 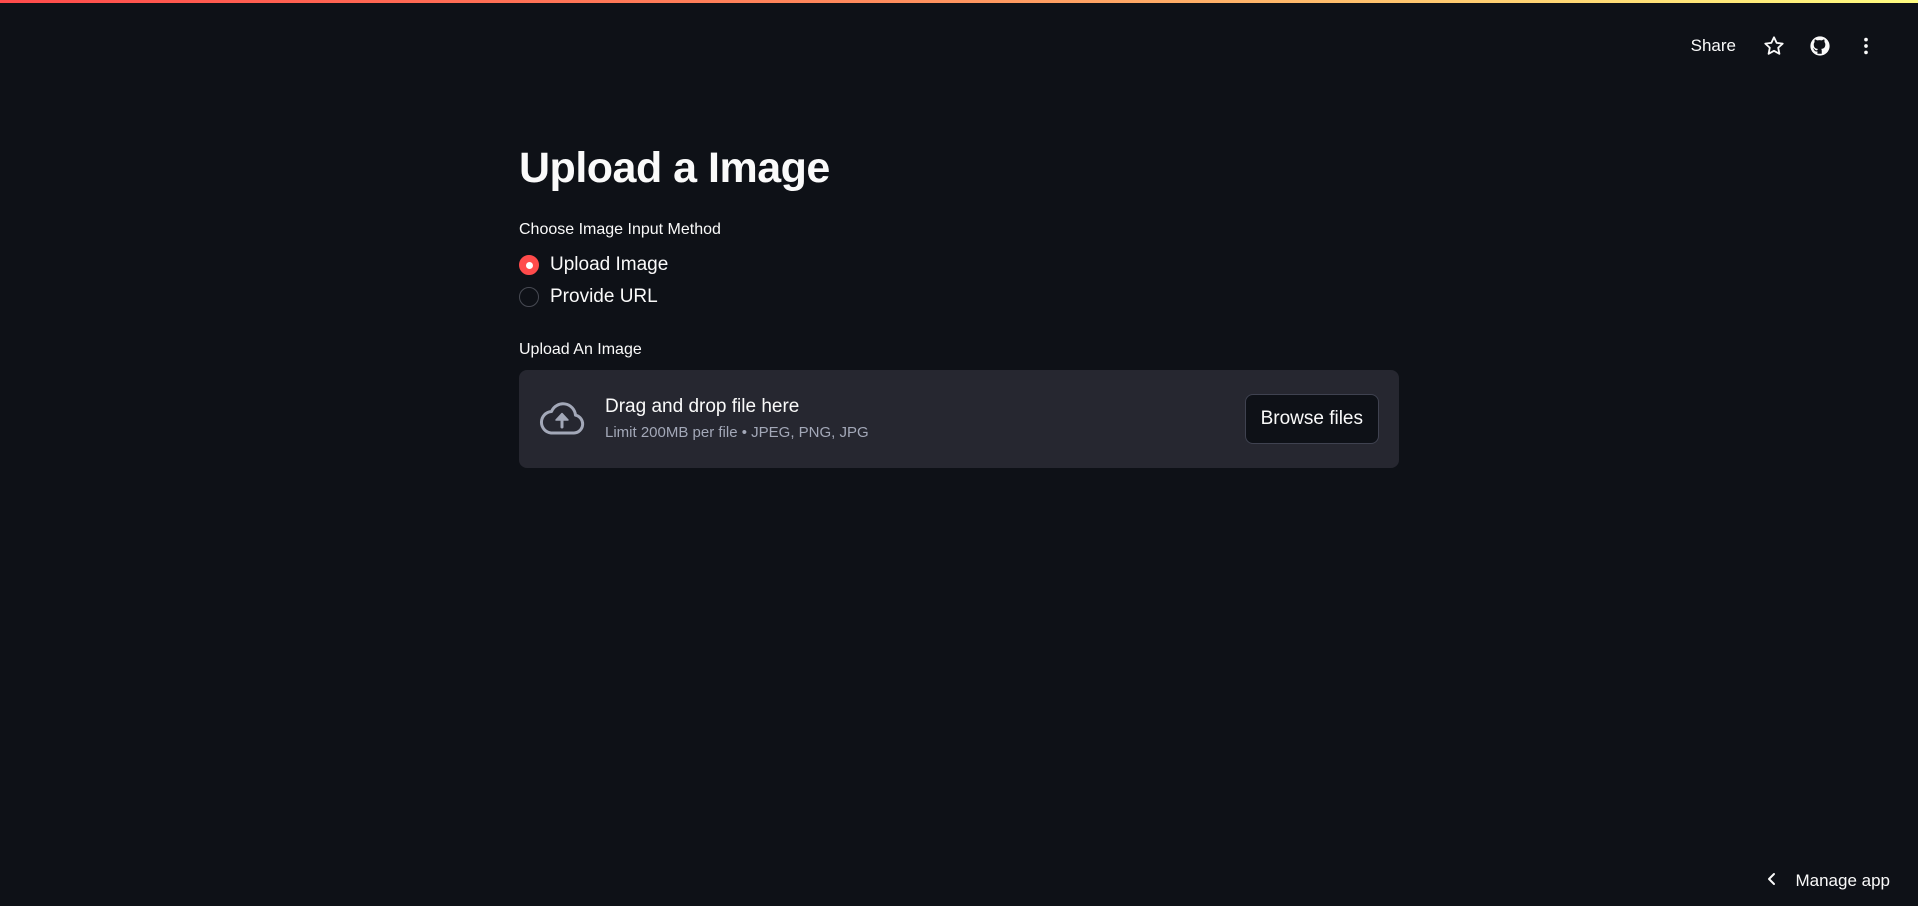 I want to click on app-toolbar: Share, so click(x=1784, y=46).